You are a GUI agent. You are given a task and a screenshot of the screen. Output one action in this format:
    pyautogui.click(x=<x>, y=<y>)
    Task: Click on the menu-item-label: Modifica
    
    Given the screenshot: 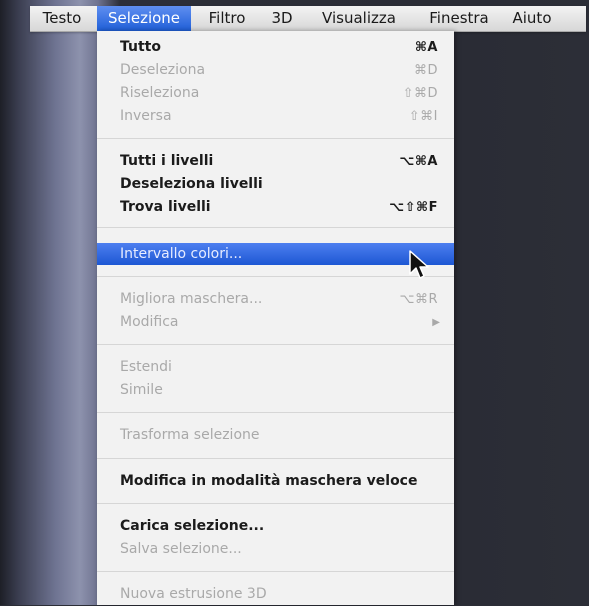 What is the action you would take?
    pyautogui.click(x=149, y=322)
    